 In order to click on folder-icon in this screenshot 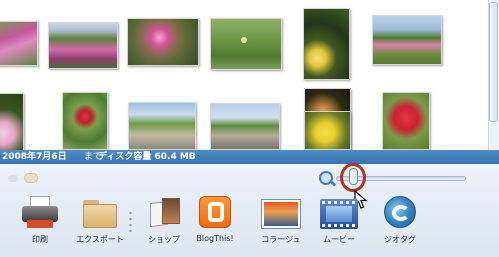, I will do `click(100, 214)`.